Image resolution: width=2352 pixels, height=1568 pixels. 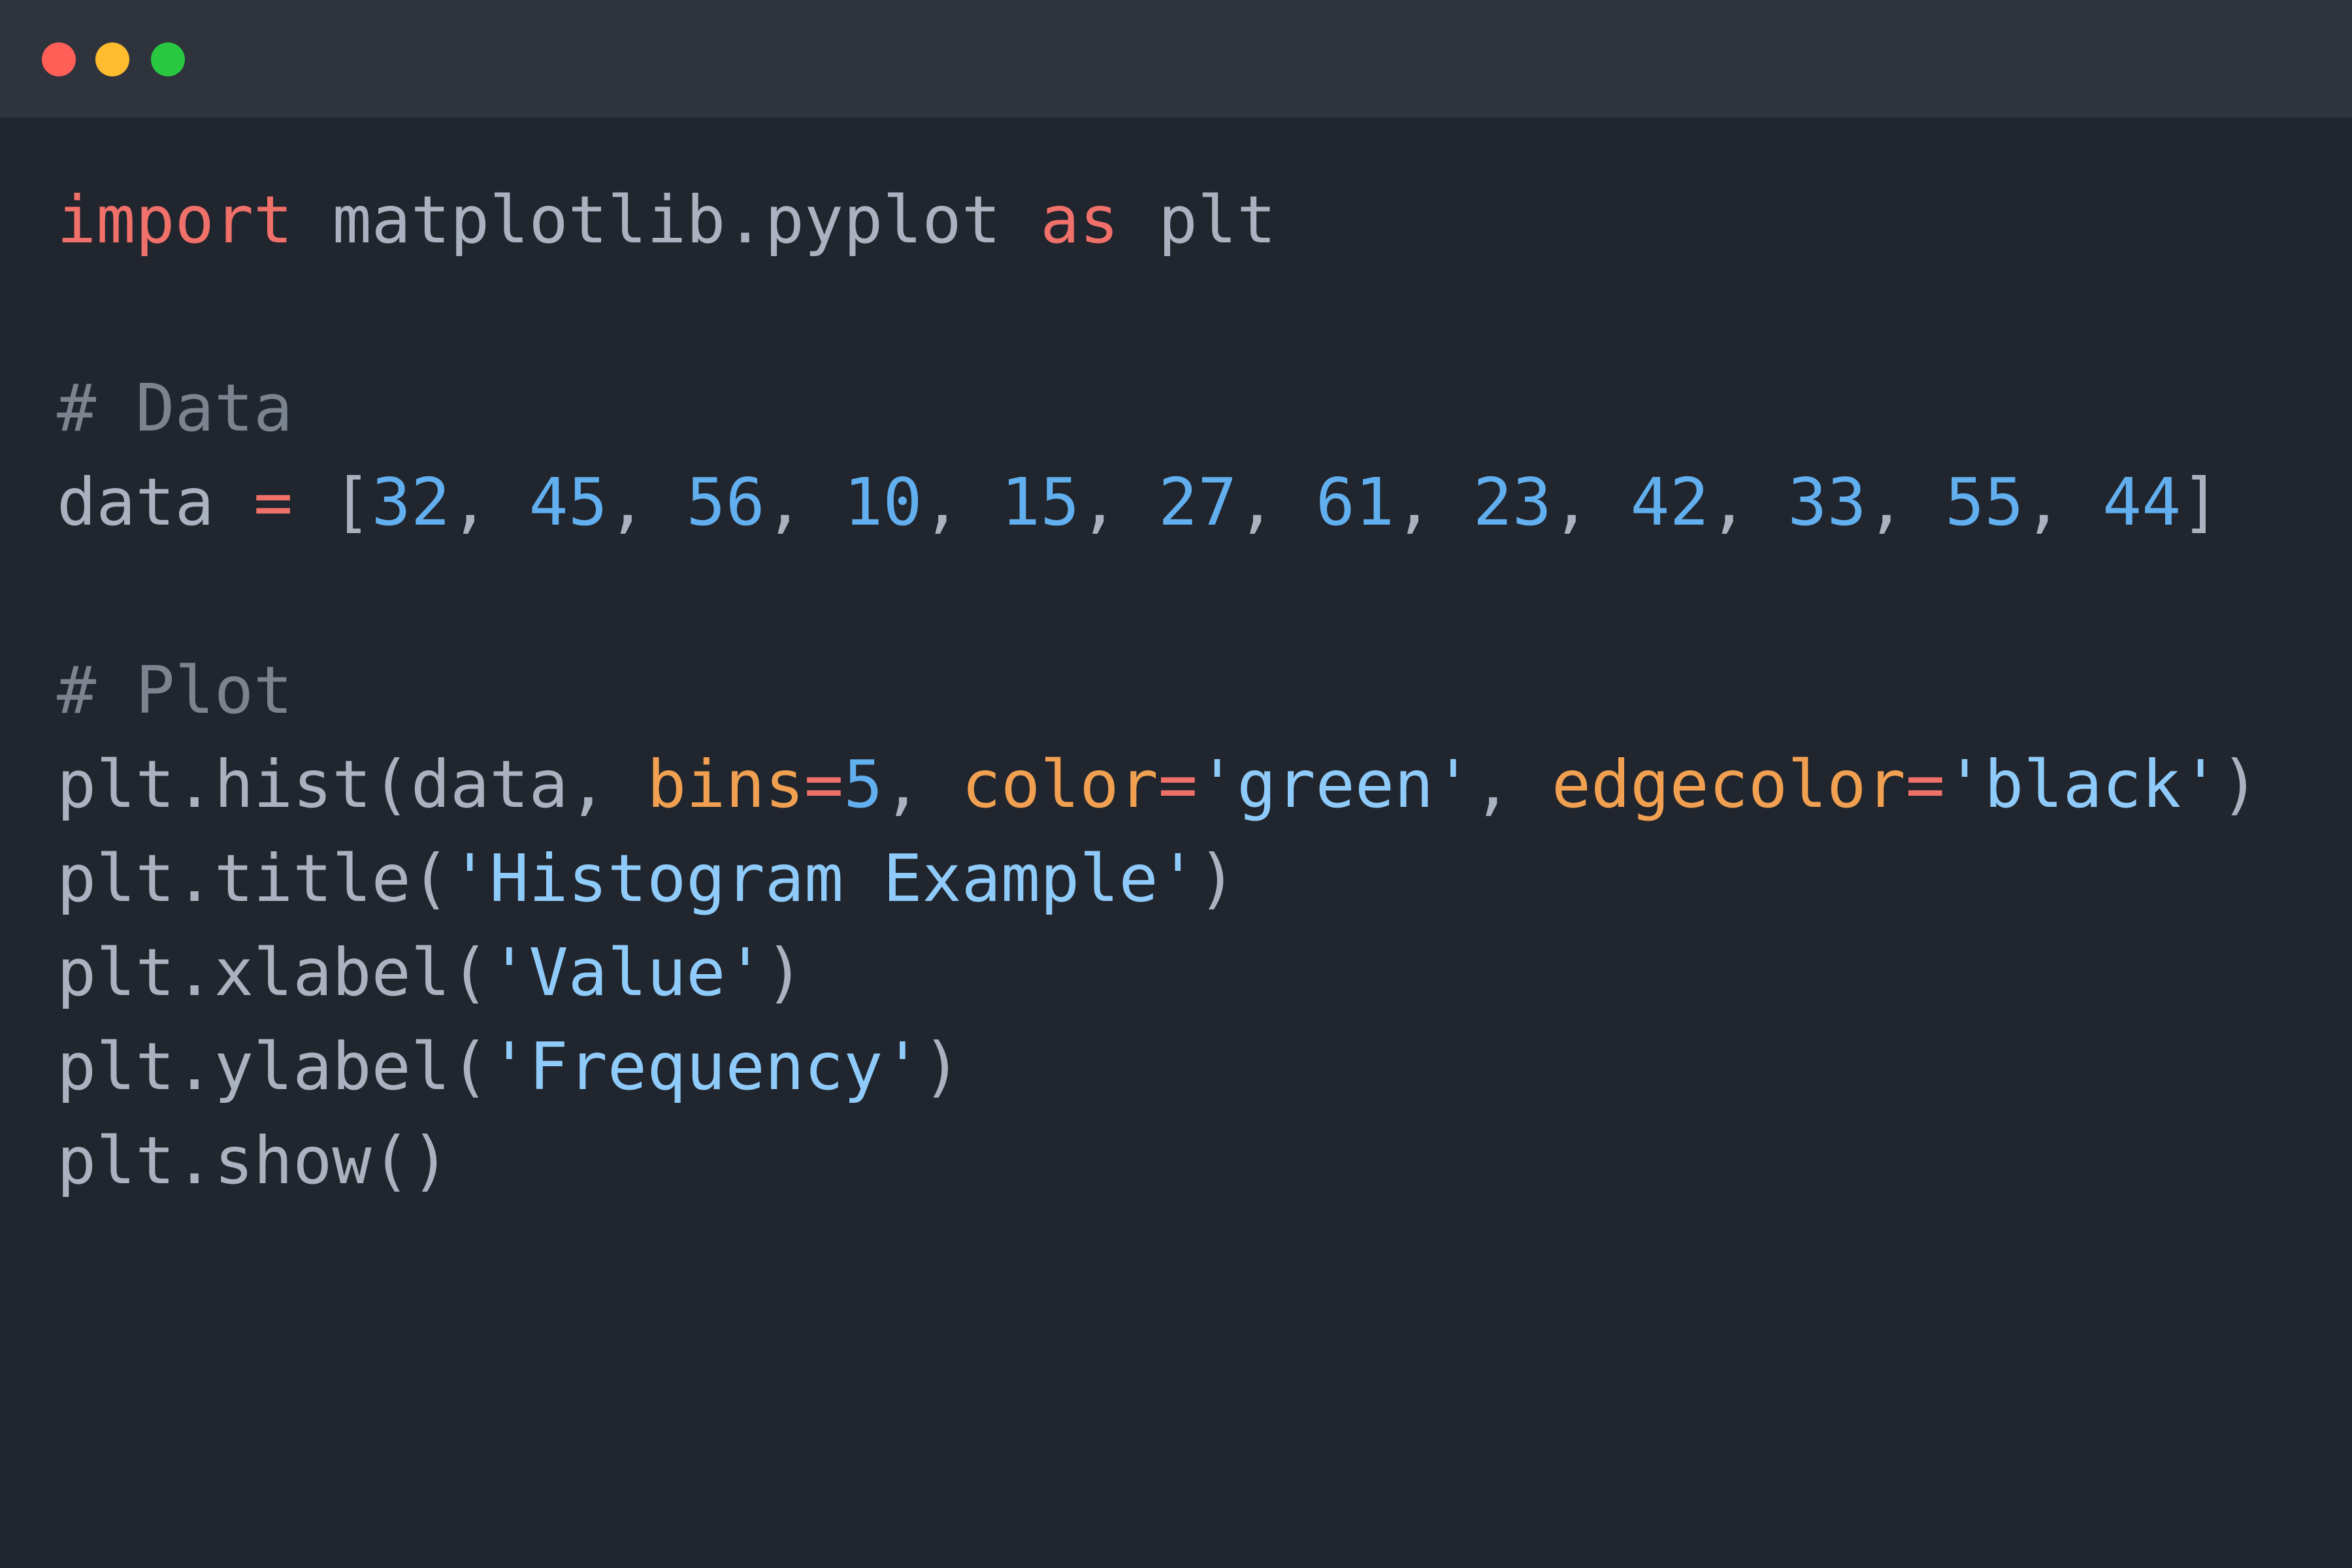 I want to click on code-token-plain: plt, so click(x=1198, y=220).